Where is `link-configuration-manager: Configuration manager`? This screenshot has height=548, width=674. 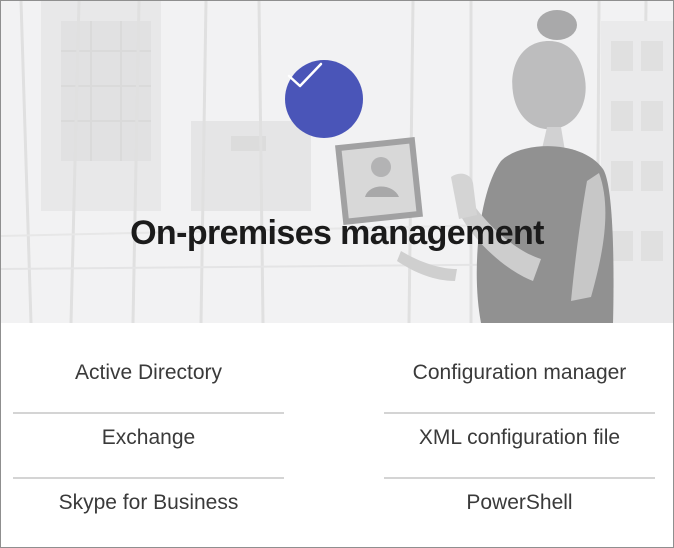 link-configuration-manager: Configuration manager is located at coordinates (519, 381).